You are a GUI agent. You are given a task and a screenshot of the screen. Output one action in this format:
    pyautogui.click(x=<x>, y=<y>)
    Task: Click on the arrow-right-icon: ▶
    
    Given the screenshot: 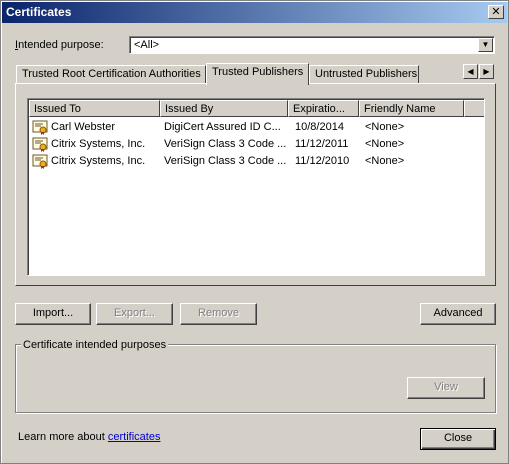 What is the action you would take?
    pyautogui.click(x=486, y=71)
    